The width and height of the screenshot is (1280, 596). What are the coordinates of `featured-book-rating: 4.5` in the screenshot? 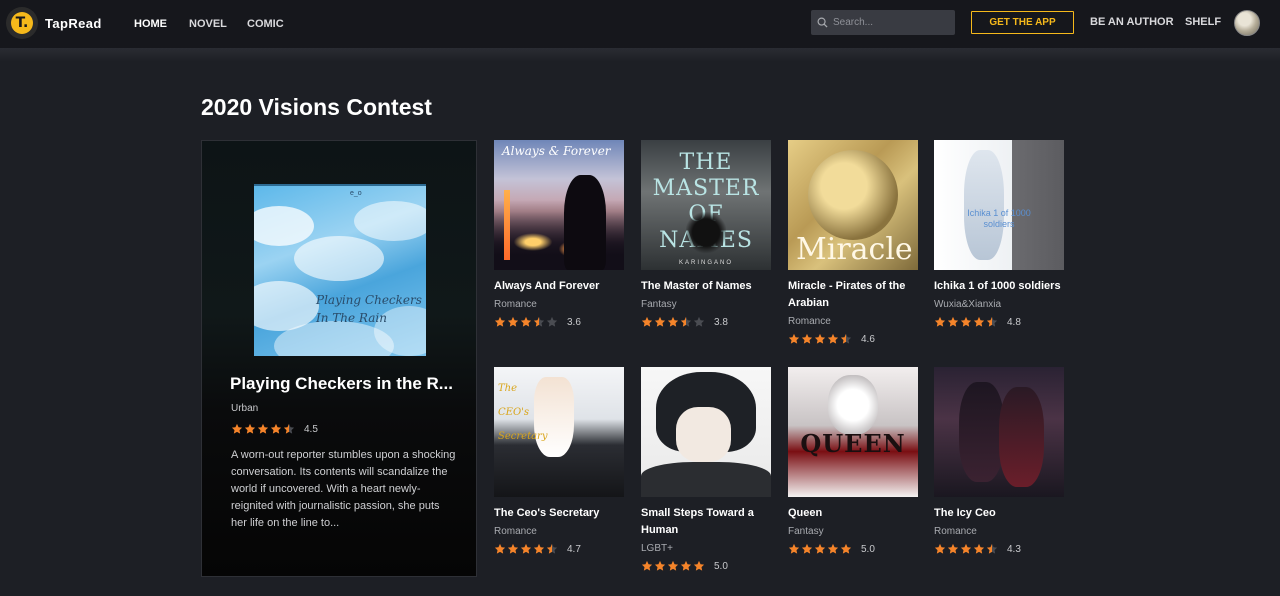 It's located at (274, 429).